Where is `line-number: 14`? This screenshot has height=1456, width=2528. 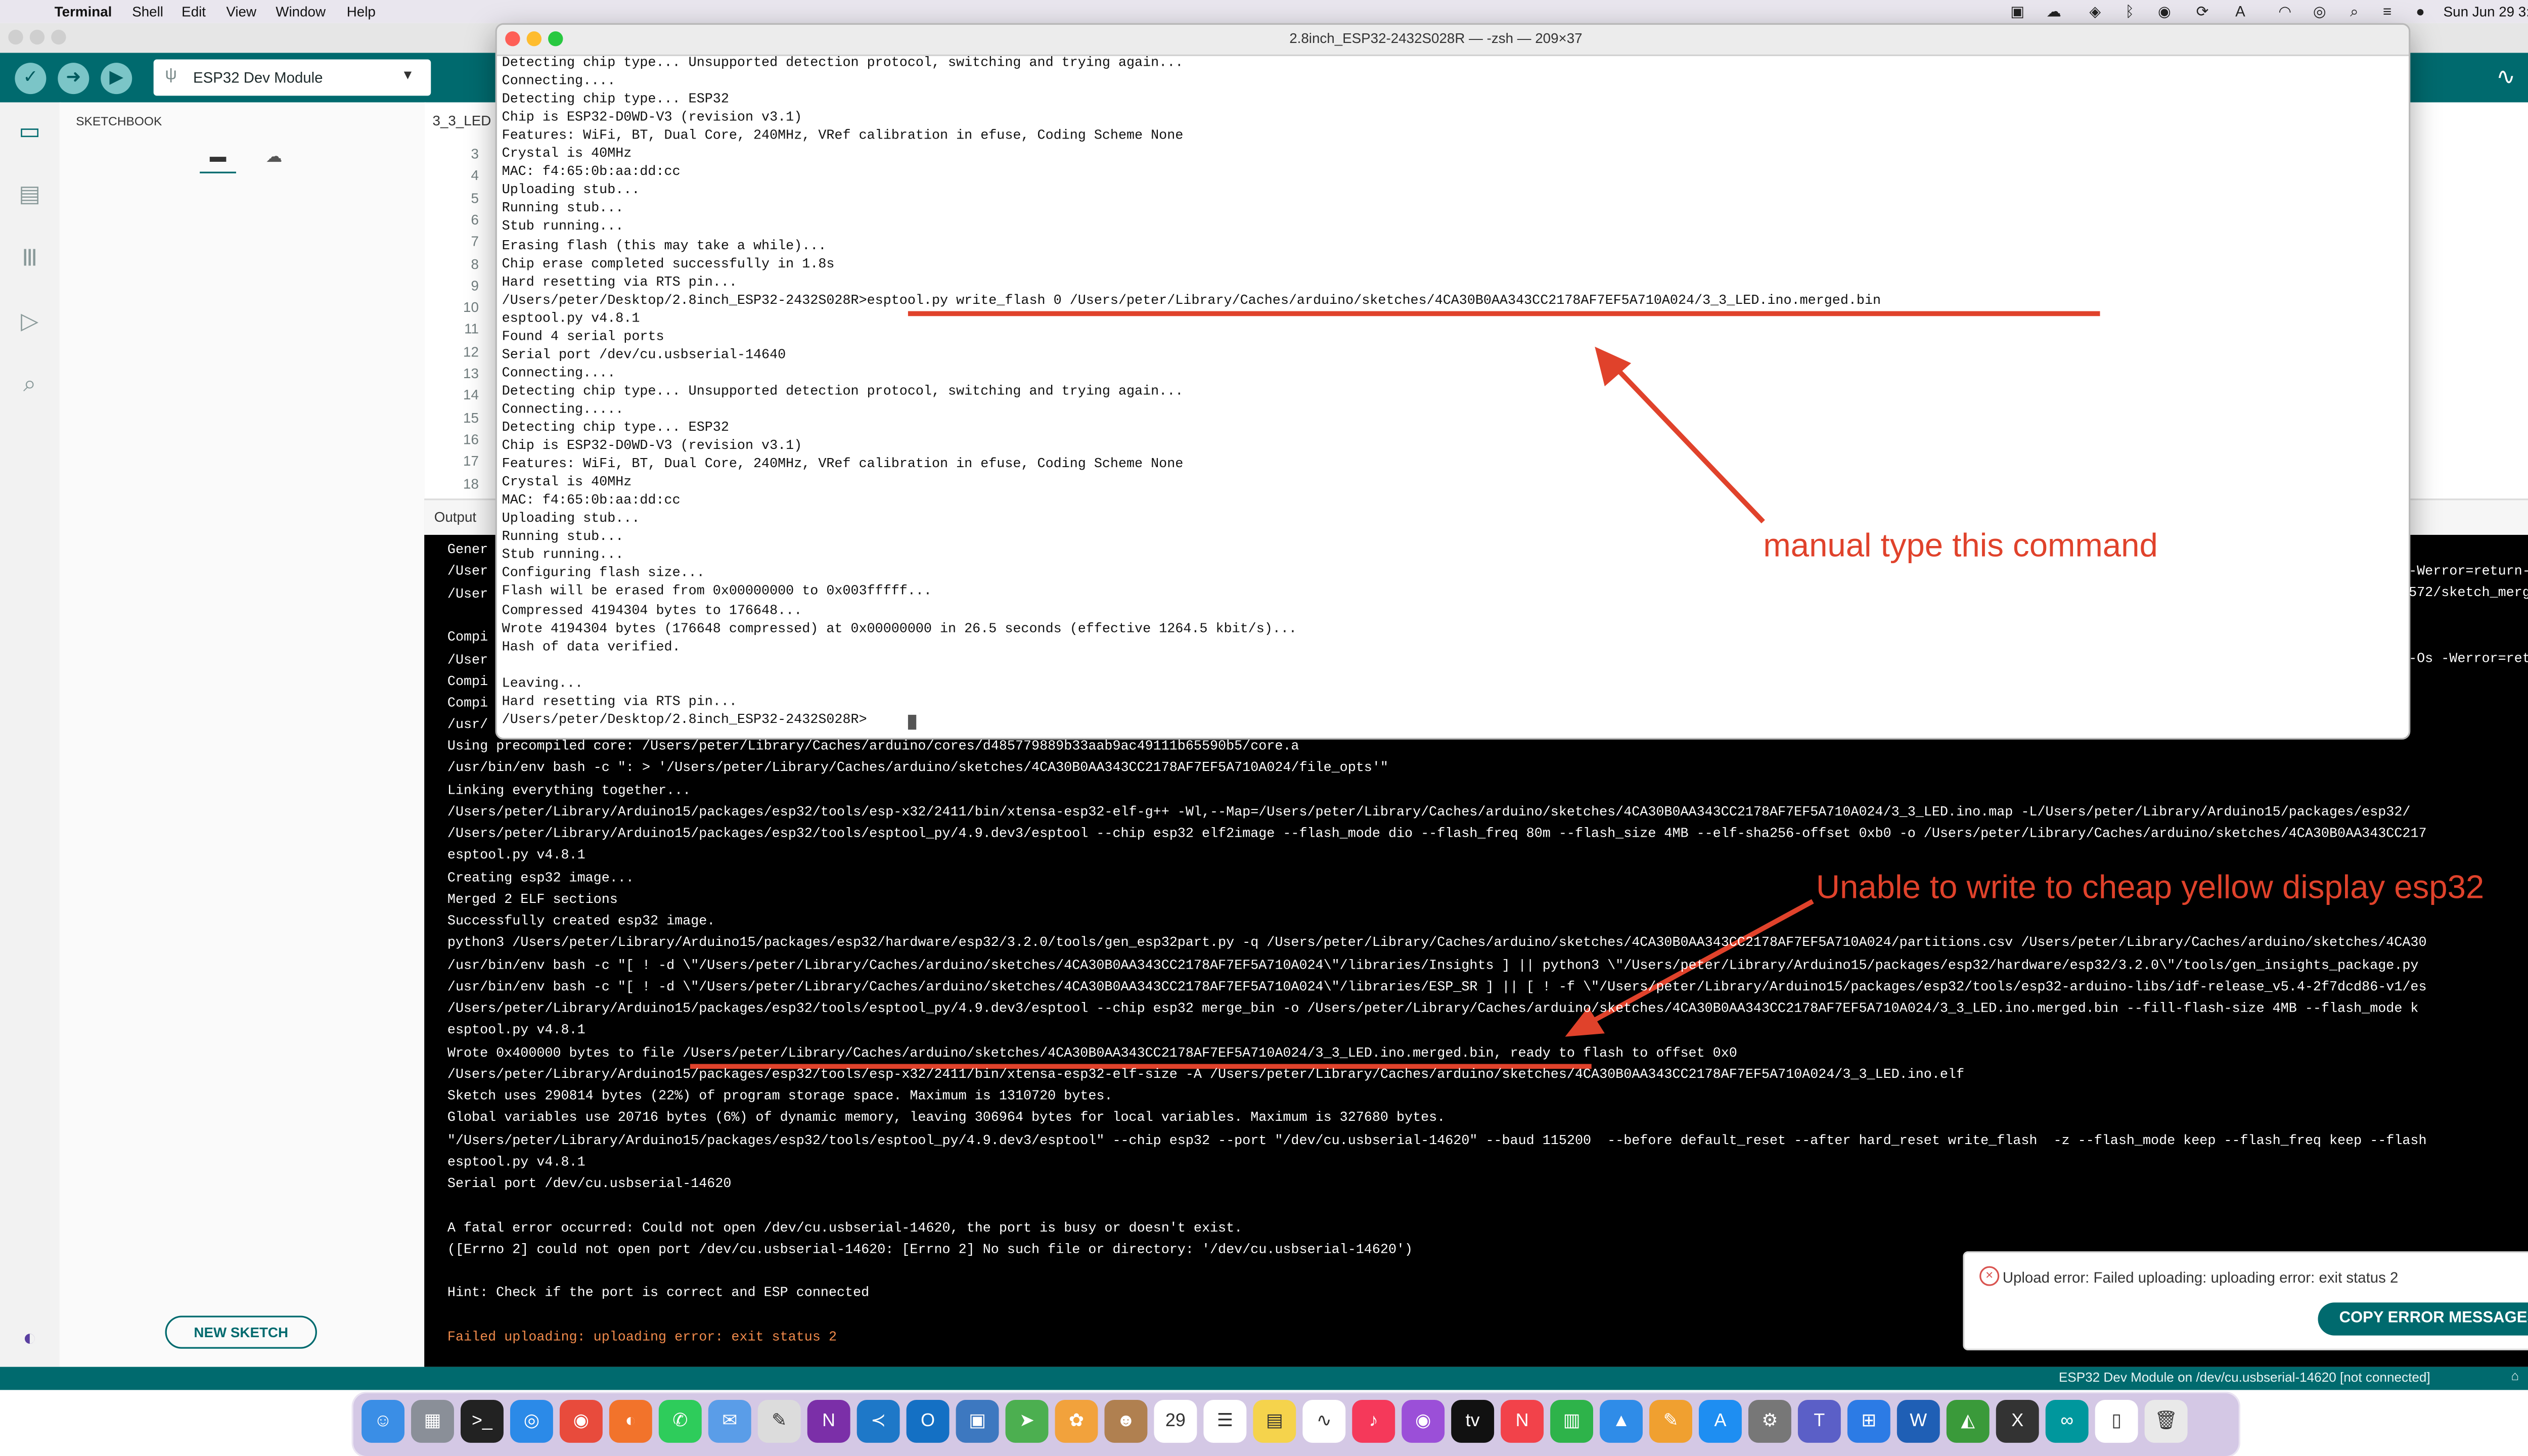
line-number: 14 is located at coordinates (471, 395).